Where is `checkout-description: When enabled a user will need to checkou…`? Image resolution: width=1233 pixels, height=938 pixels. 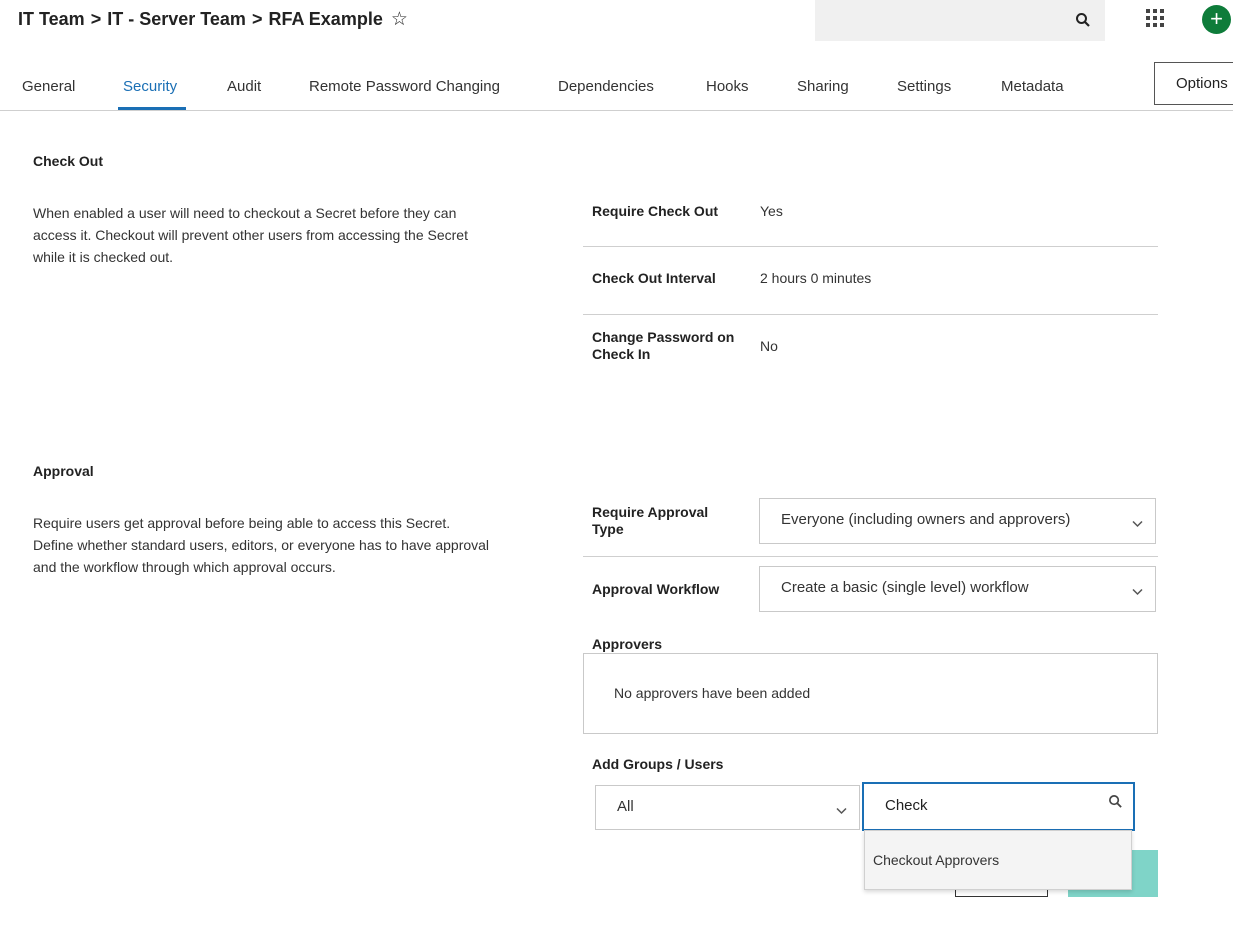
checkout-description: When enabled a user will need to checkou… is located at coordinates (250, 235).